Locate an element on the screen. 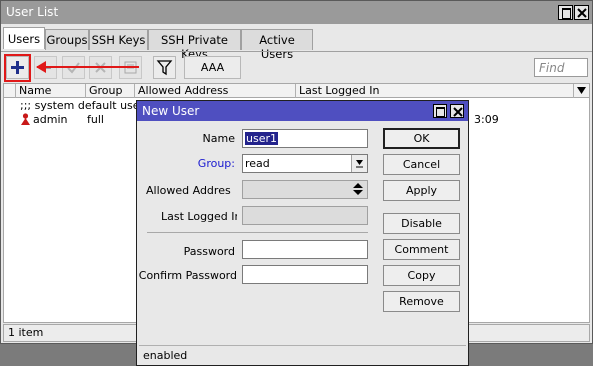  plus-icon is located at coordinates (17, 67).